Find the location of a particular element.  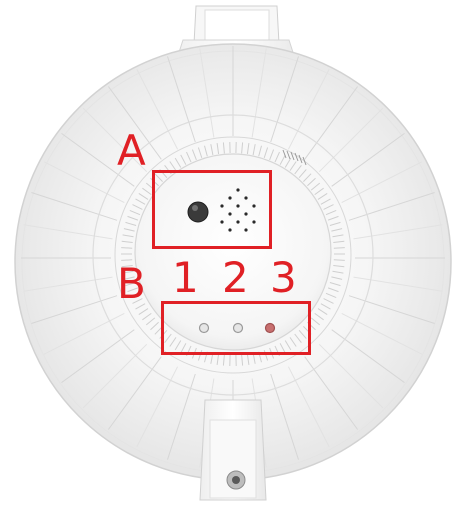

button-callout-box is located at coordinates (212, 209).